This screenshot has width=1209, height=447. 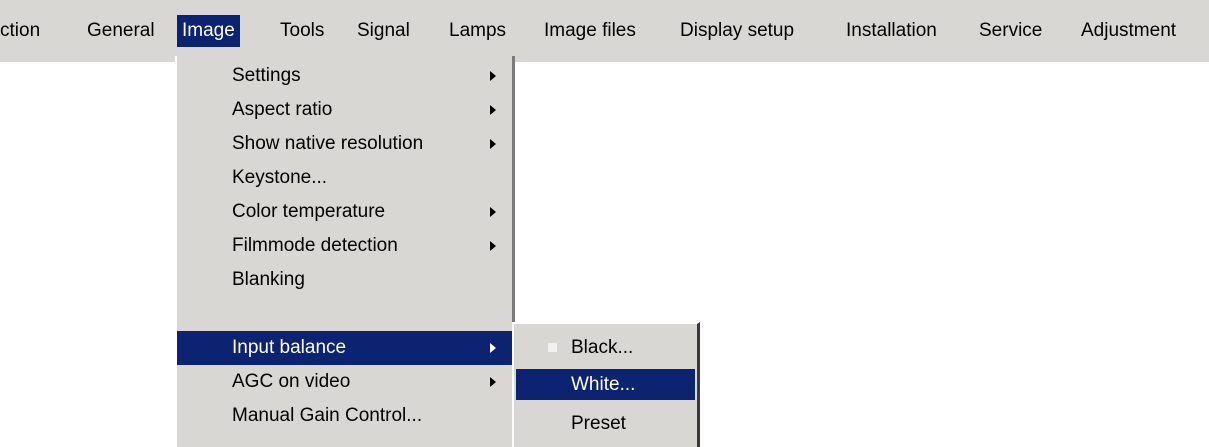 What do you see at coordinates (315, 245) in the screenshot?
I see `menu-item-label: Filmmode detection` at bounding box center [315, 245].